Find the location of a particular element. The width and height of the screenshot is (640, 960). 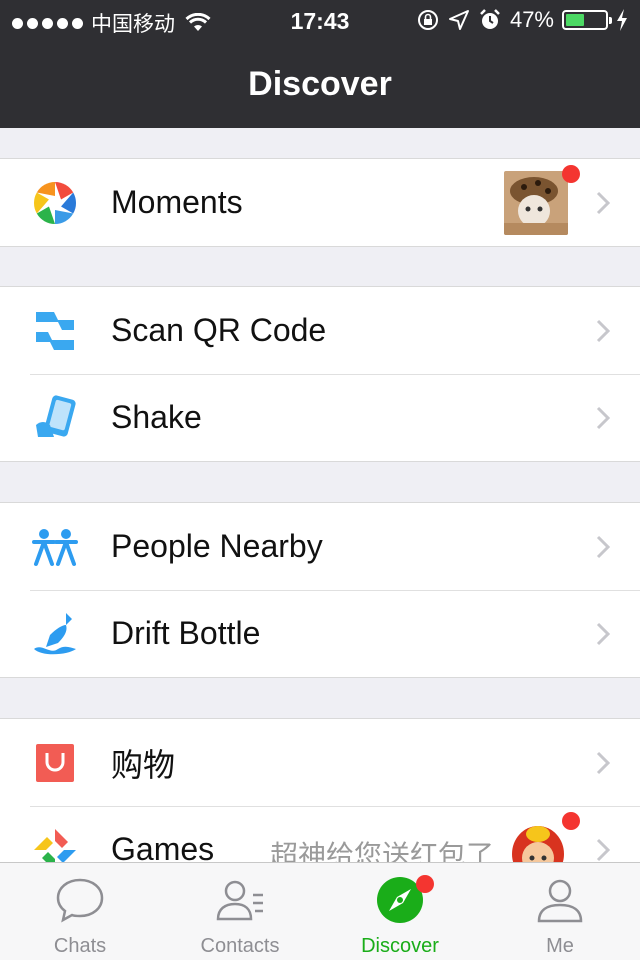

status-right: 47% is located at coordinates (522, 20).